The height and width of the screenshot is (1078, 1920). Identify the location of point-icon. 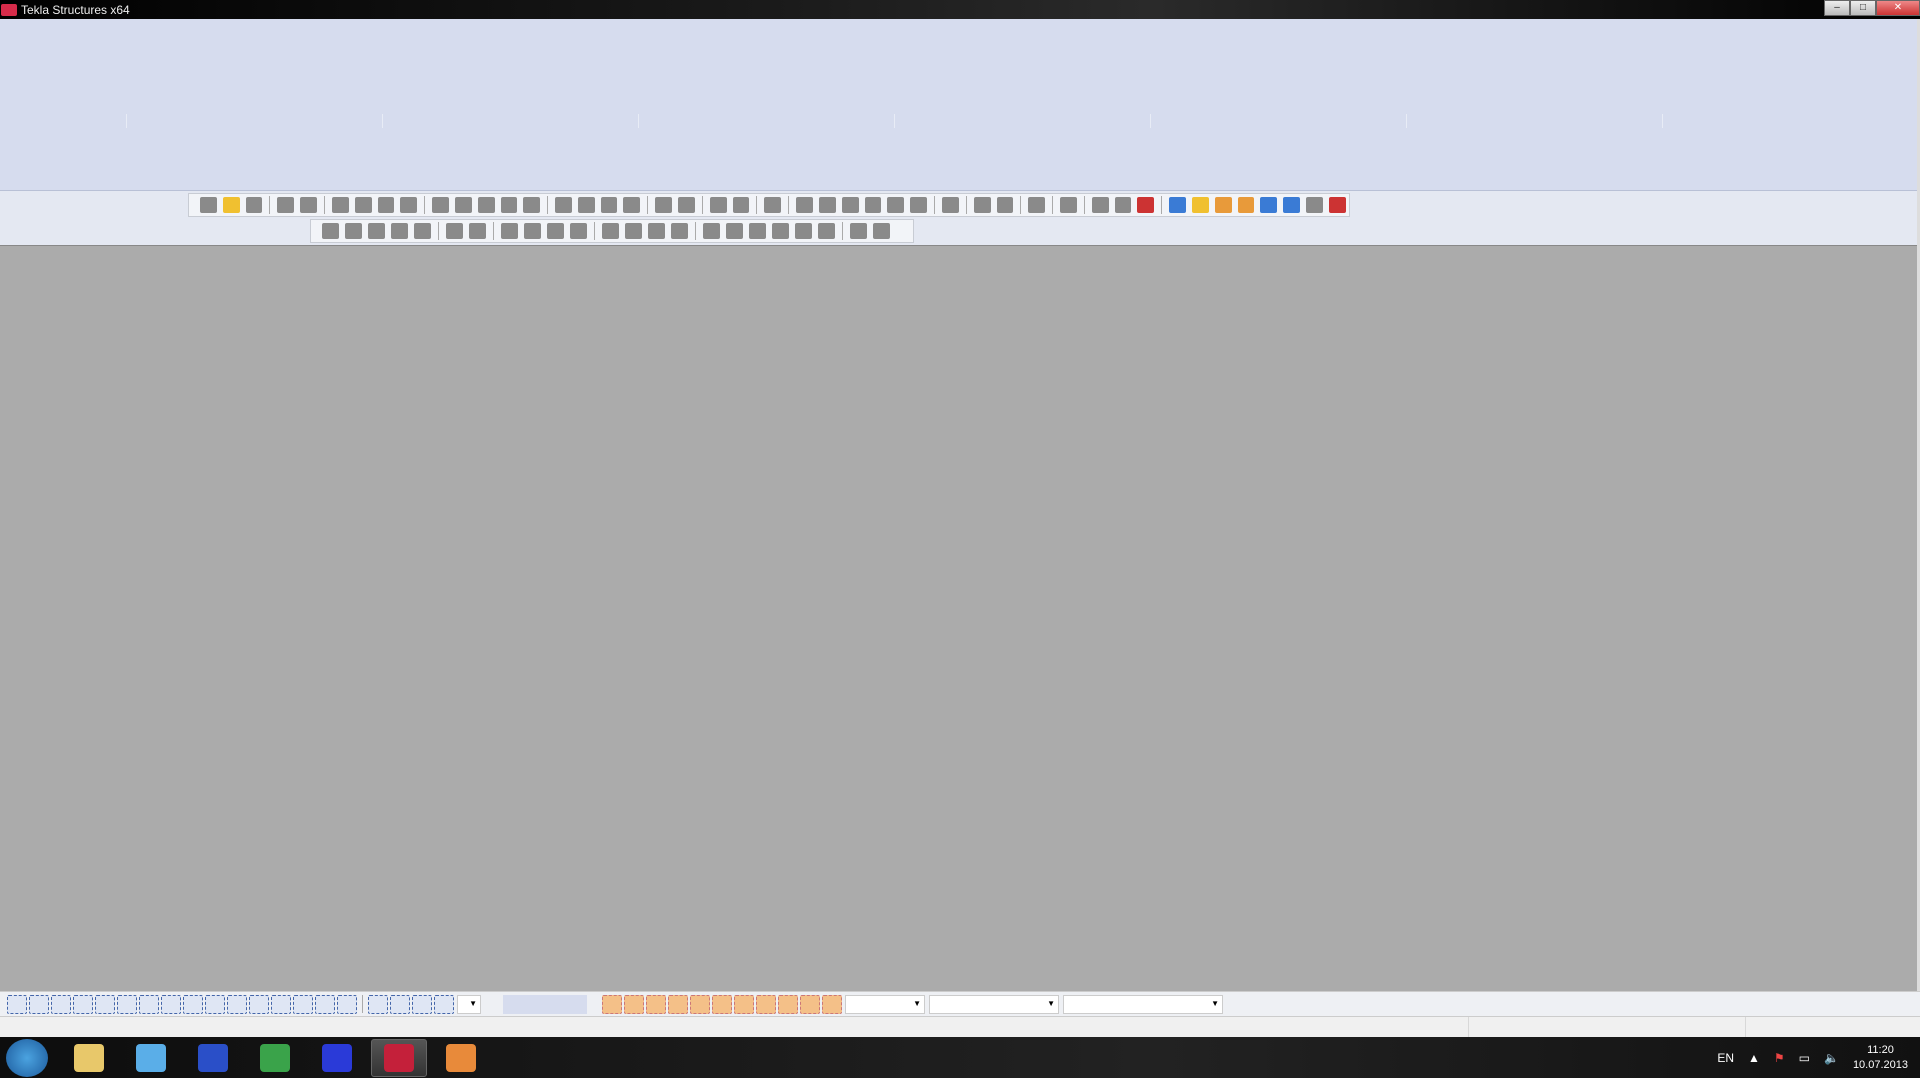
(711, 231).